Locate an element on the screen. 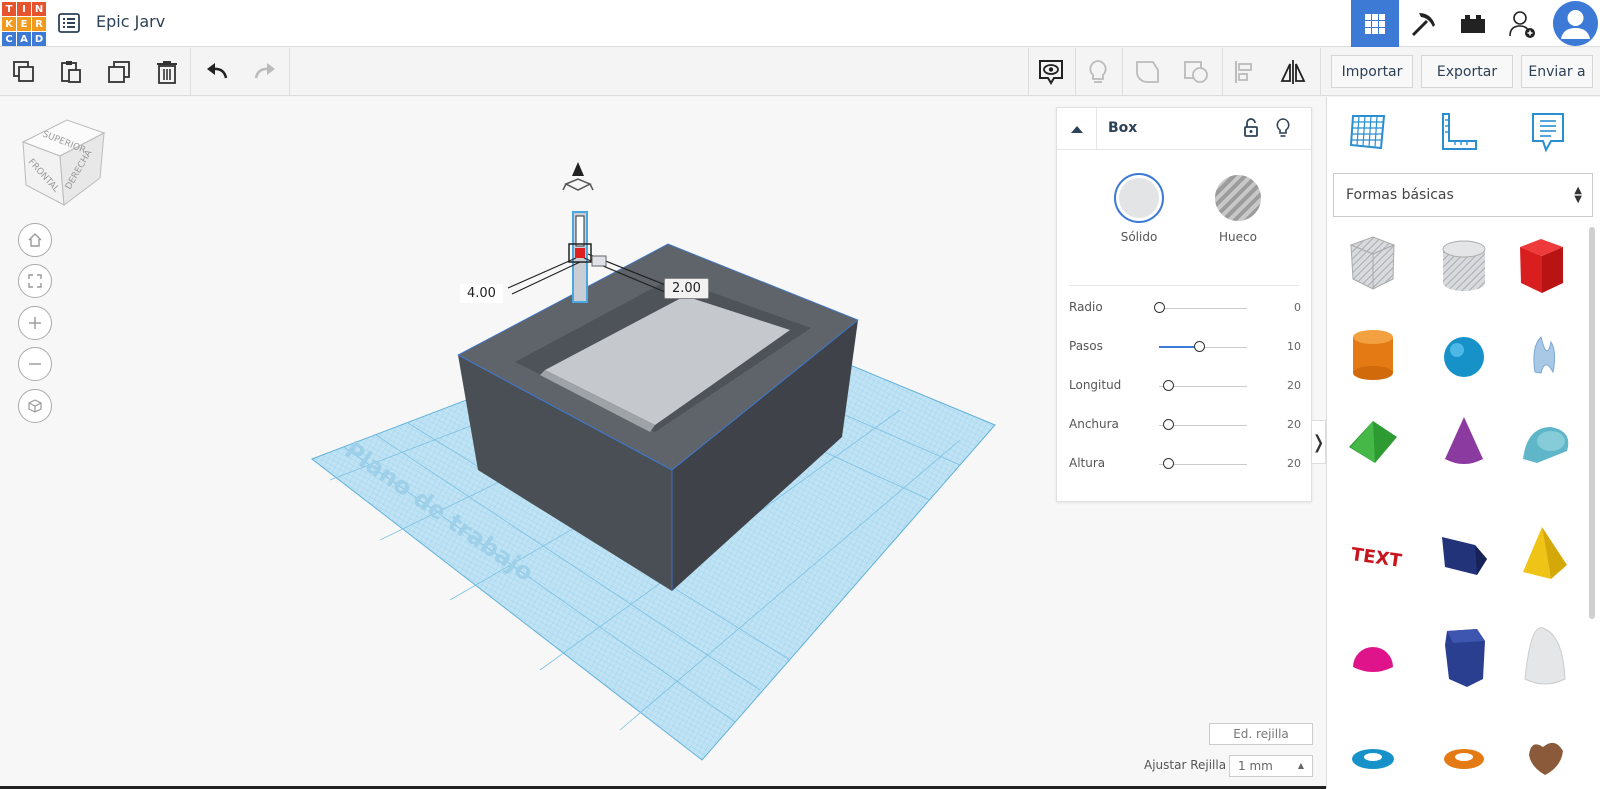 Image resolution: width=1600 pixels, height=789 pixels. dimension-length-label: 4.00 is located at coordinates (481, 293).